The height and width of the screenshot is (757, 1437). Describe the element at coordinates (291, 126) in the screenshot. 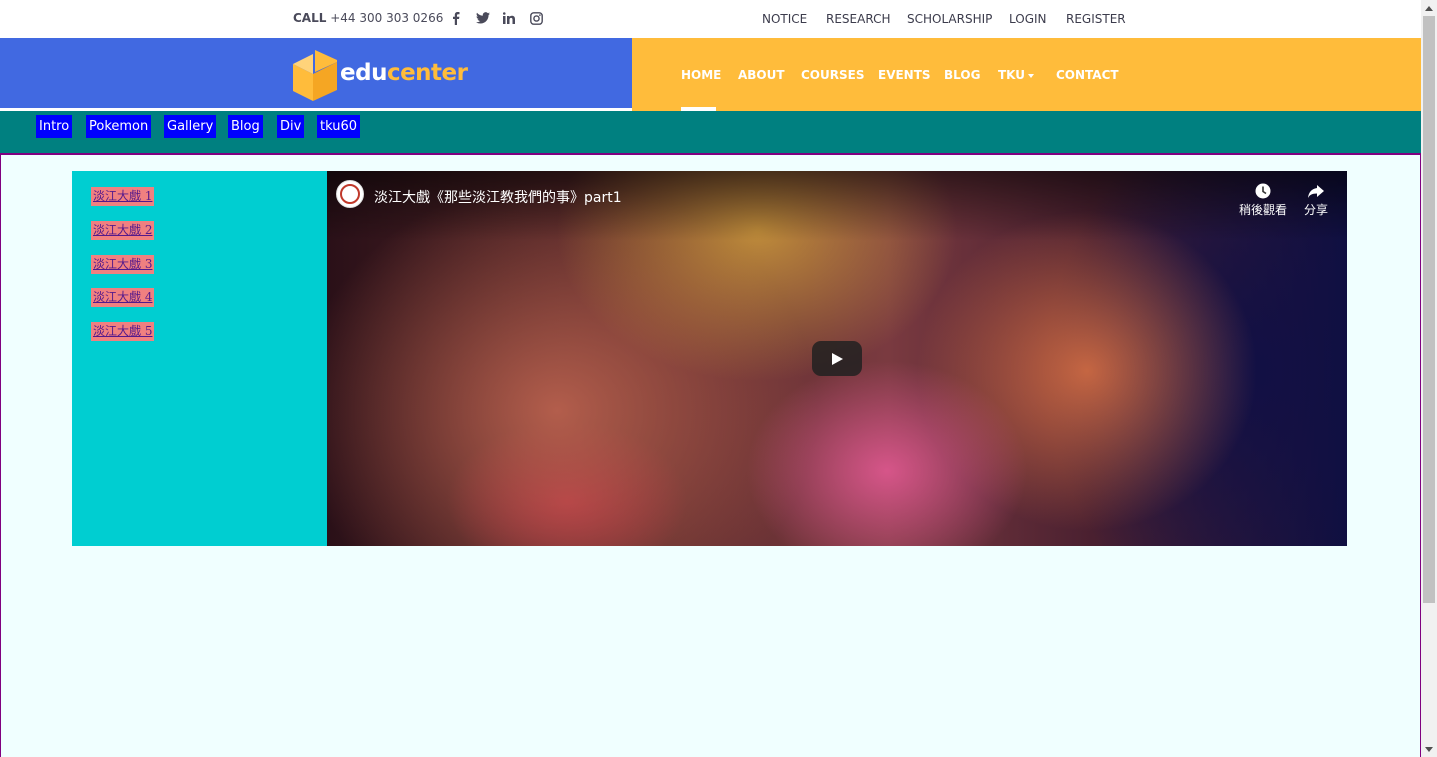

I see `nav-button-div: Div` at that location.